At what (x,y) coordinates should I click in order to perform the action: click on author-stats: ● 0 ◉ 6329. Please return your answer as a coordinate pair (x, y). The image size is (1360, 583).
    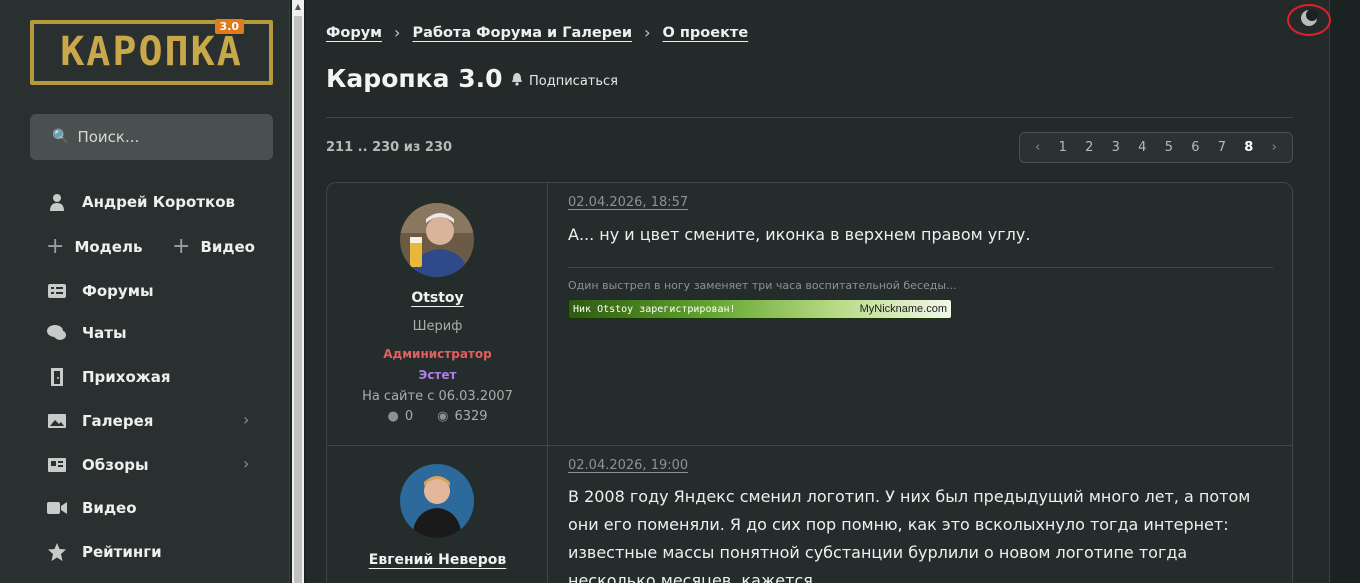
    Looking at the image, I should click on (437, 416).